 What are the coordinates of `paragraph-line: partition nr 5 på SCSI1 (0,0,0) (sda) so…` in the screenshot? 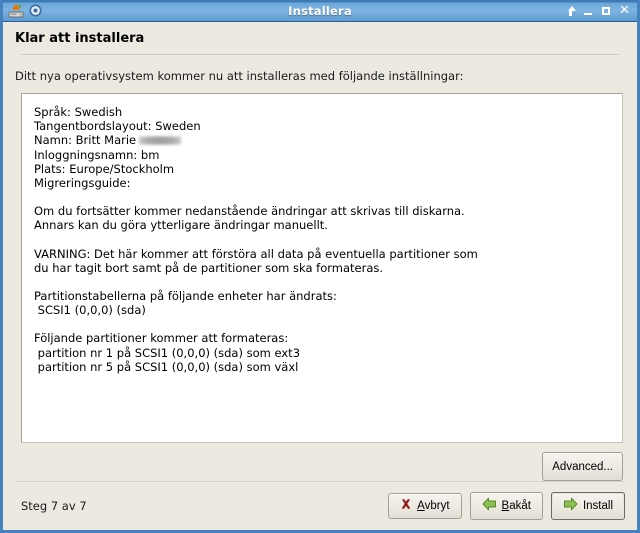 It's located at (166, 366).